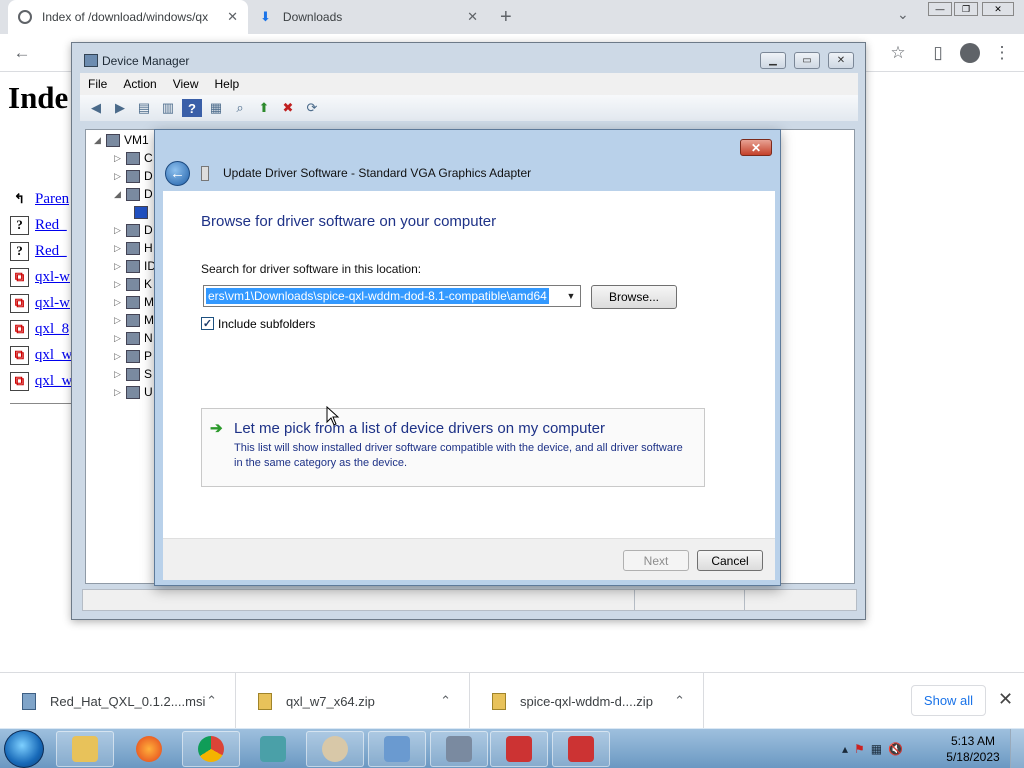 The width and height of the screenshot is (1024, 768). What do you see at coordinates (335, 749) in the screenshot?
I see `paint-taskbar-button` at bounding box center [335, 749].